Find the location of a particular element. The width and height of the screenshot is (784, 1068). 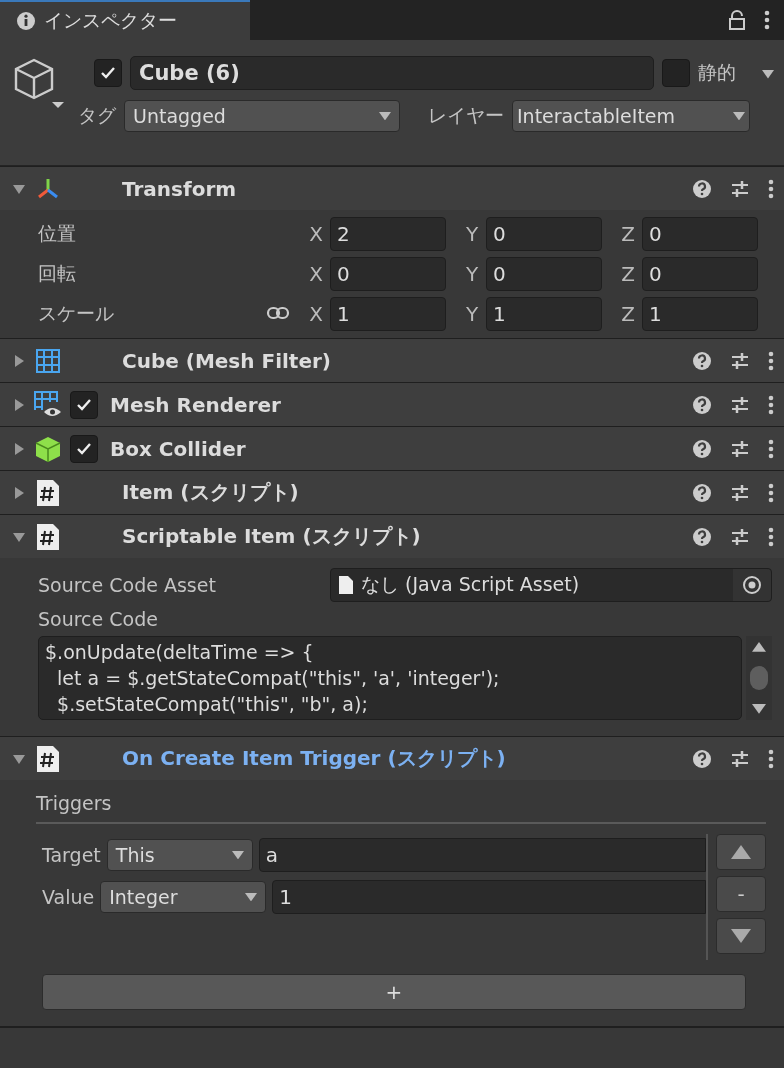

component-header: Mesh Renderer is located at coordinates (392, 404).